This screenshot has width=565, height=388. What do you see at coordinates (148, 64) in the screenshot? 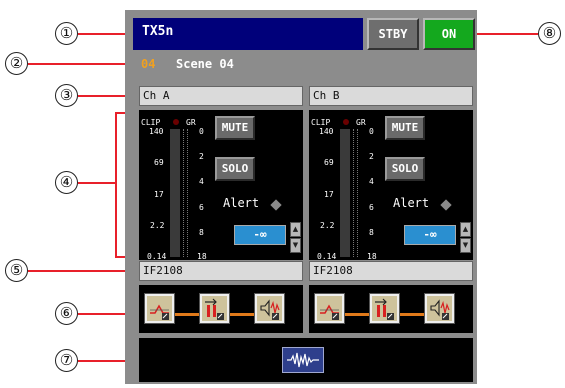
I see `scene-number: 04` at bounding box center [148, 64].